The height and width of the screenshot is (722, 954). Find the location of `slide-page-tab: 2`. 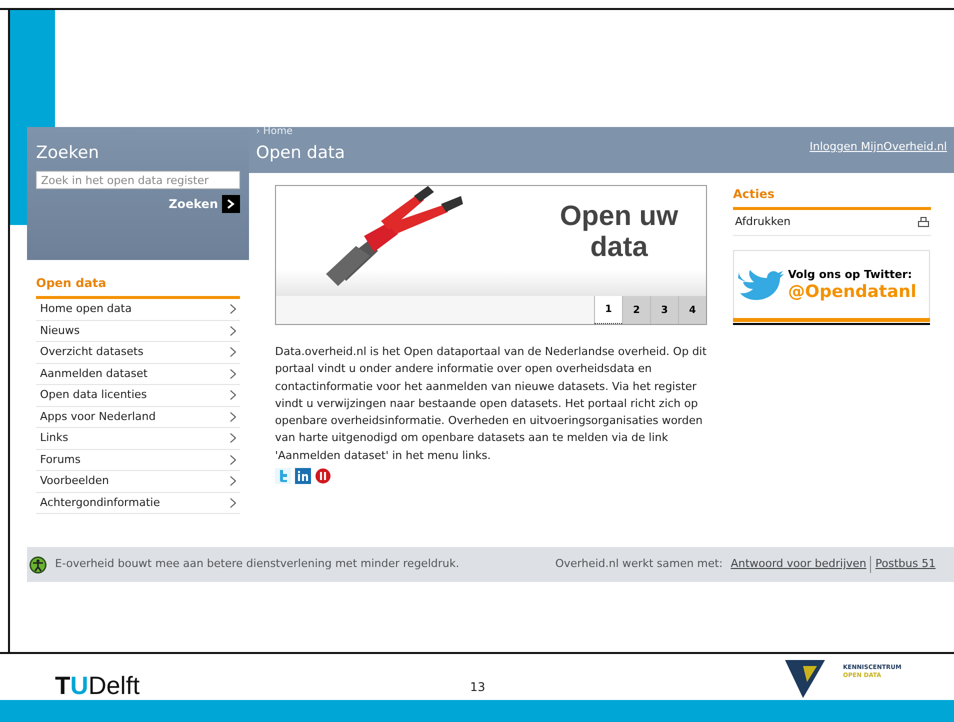

slide-page-tab: 2 is located at coordinates (636, 310).